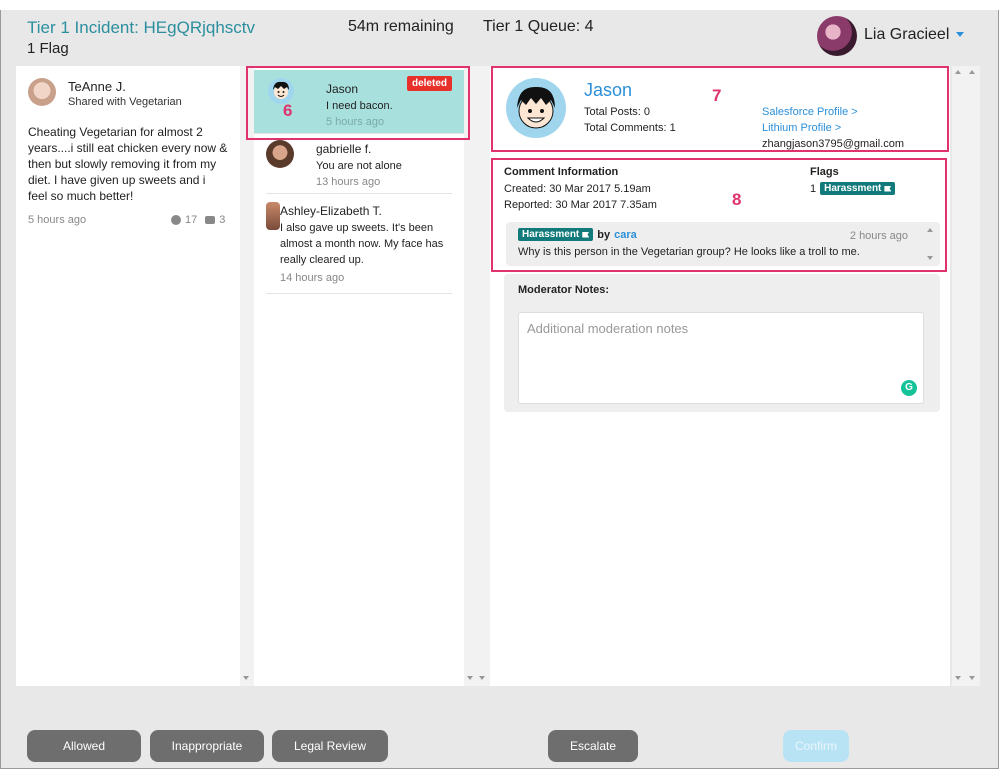  What do you see at coordinates (42, 92) in the screenshot?
I see `post-author-avatar` at bounding box center [42, 92].